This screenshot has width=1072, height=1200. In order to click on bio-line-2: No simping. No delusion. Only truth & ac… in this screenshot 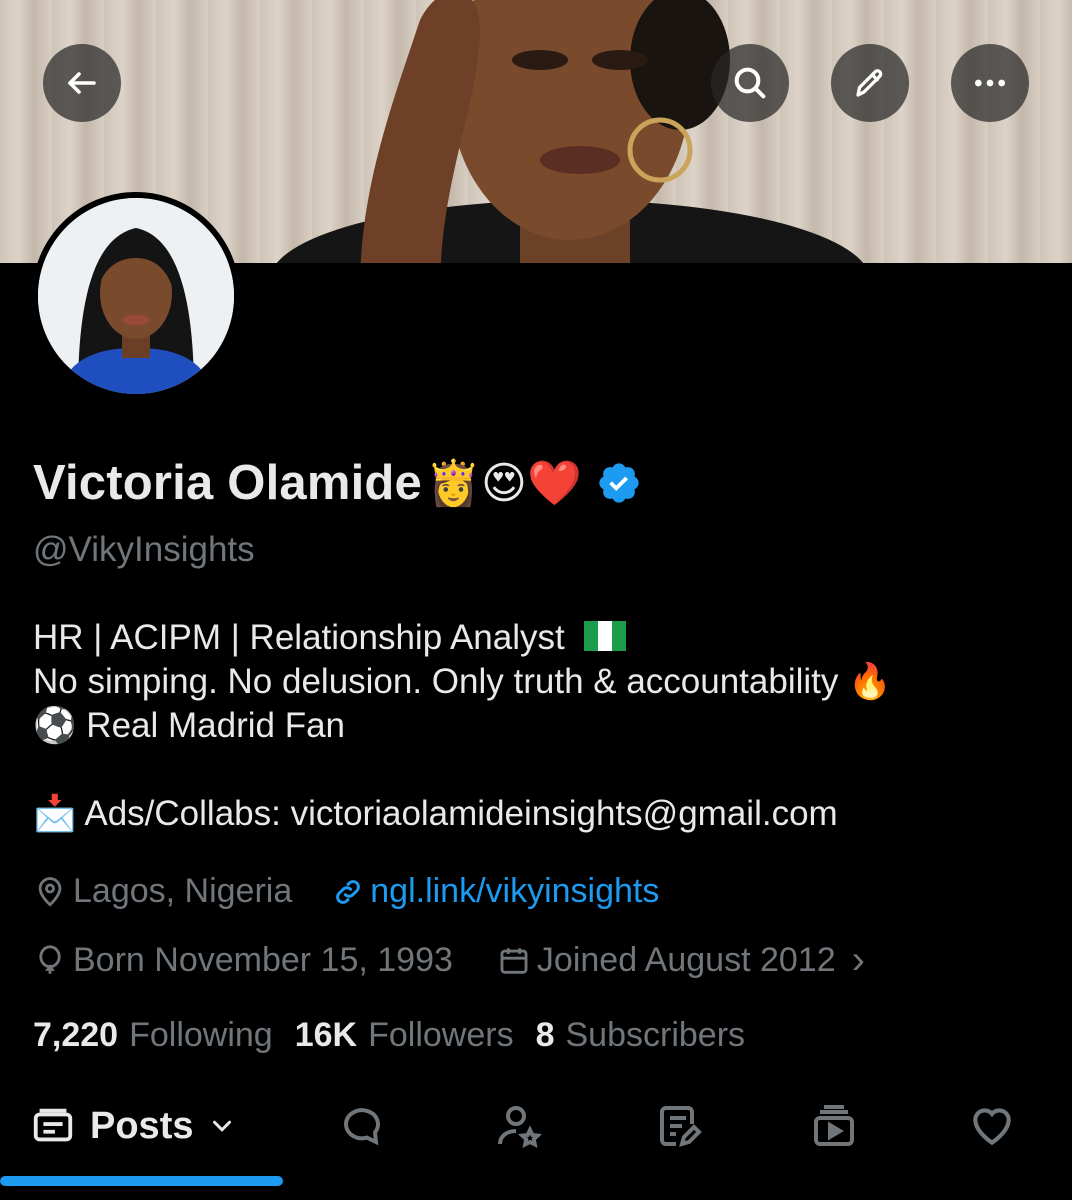, I will do `click(462, 681)`.